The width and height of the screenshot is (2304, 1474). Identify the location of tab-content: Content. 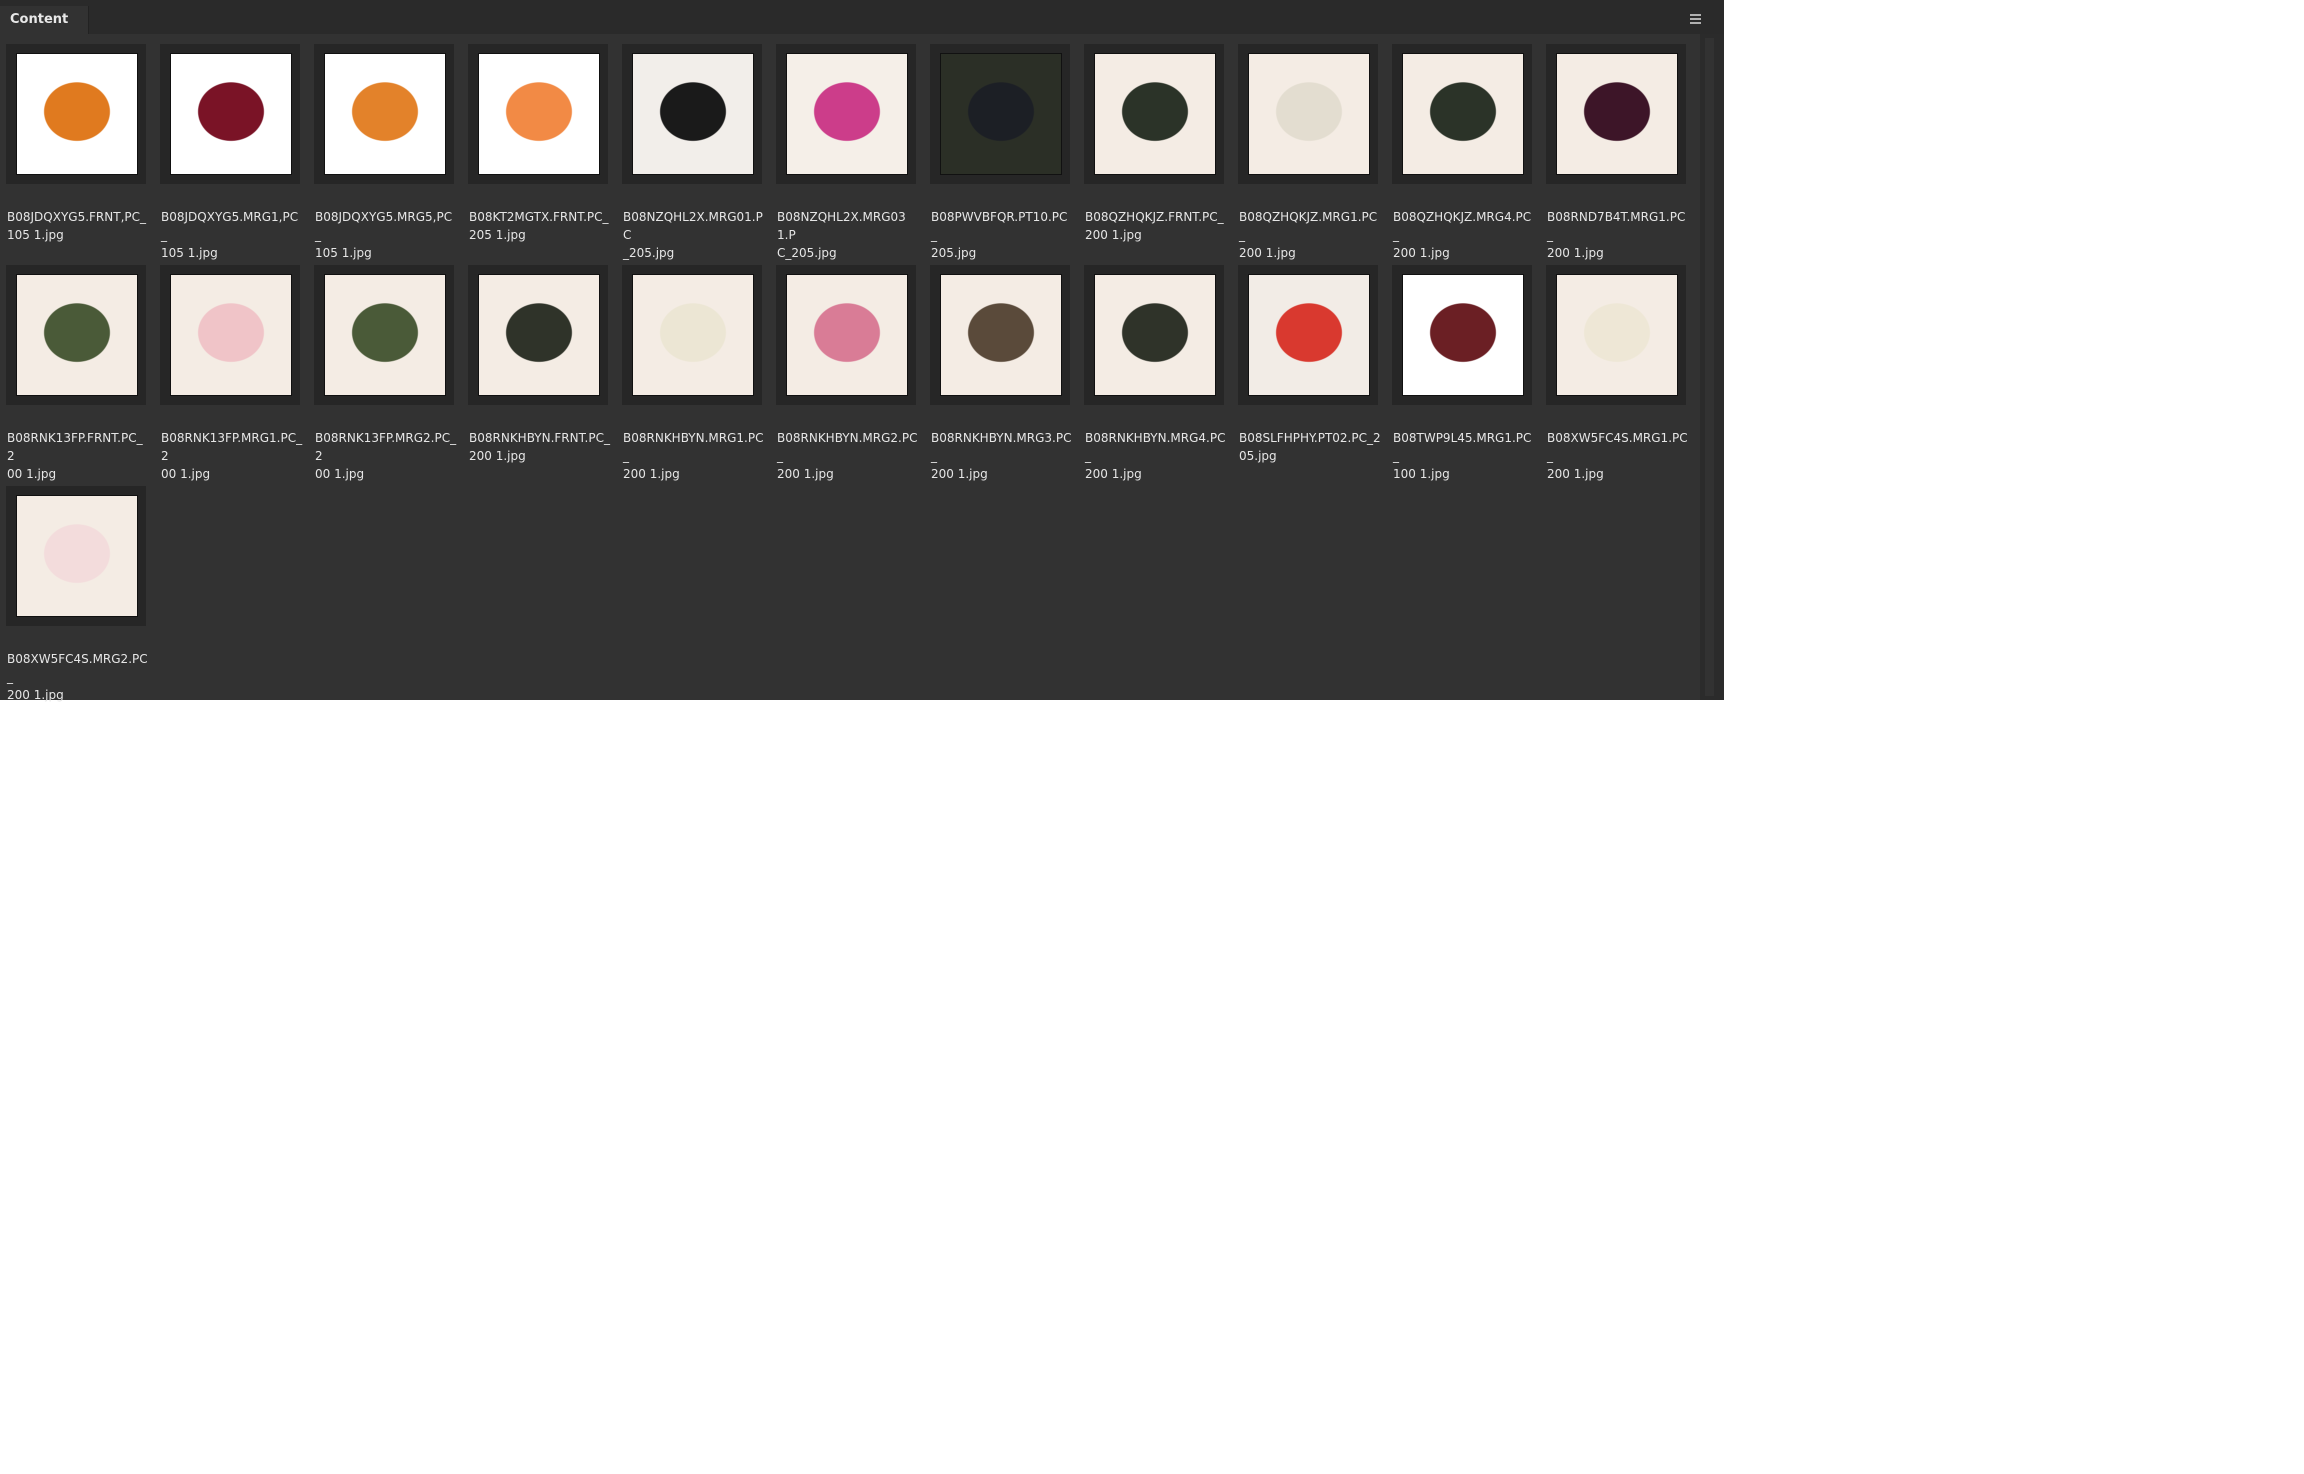
(45, 20).